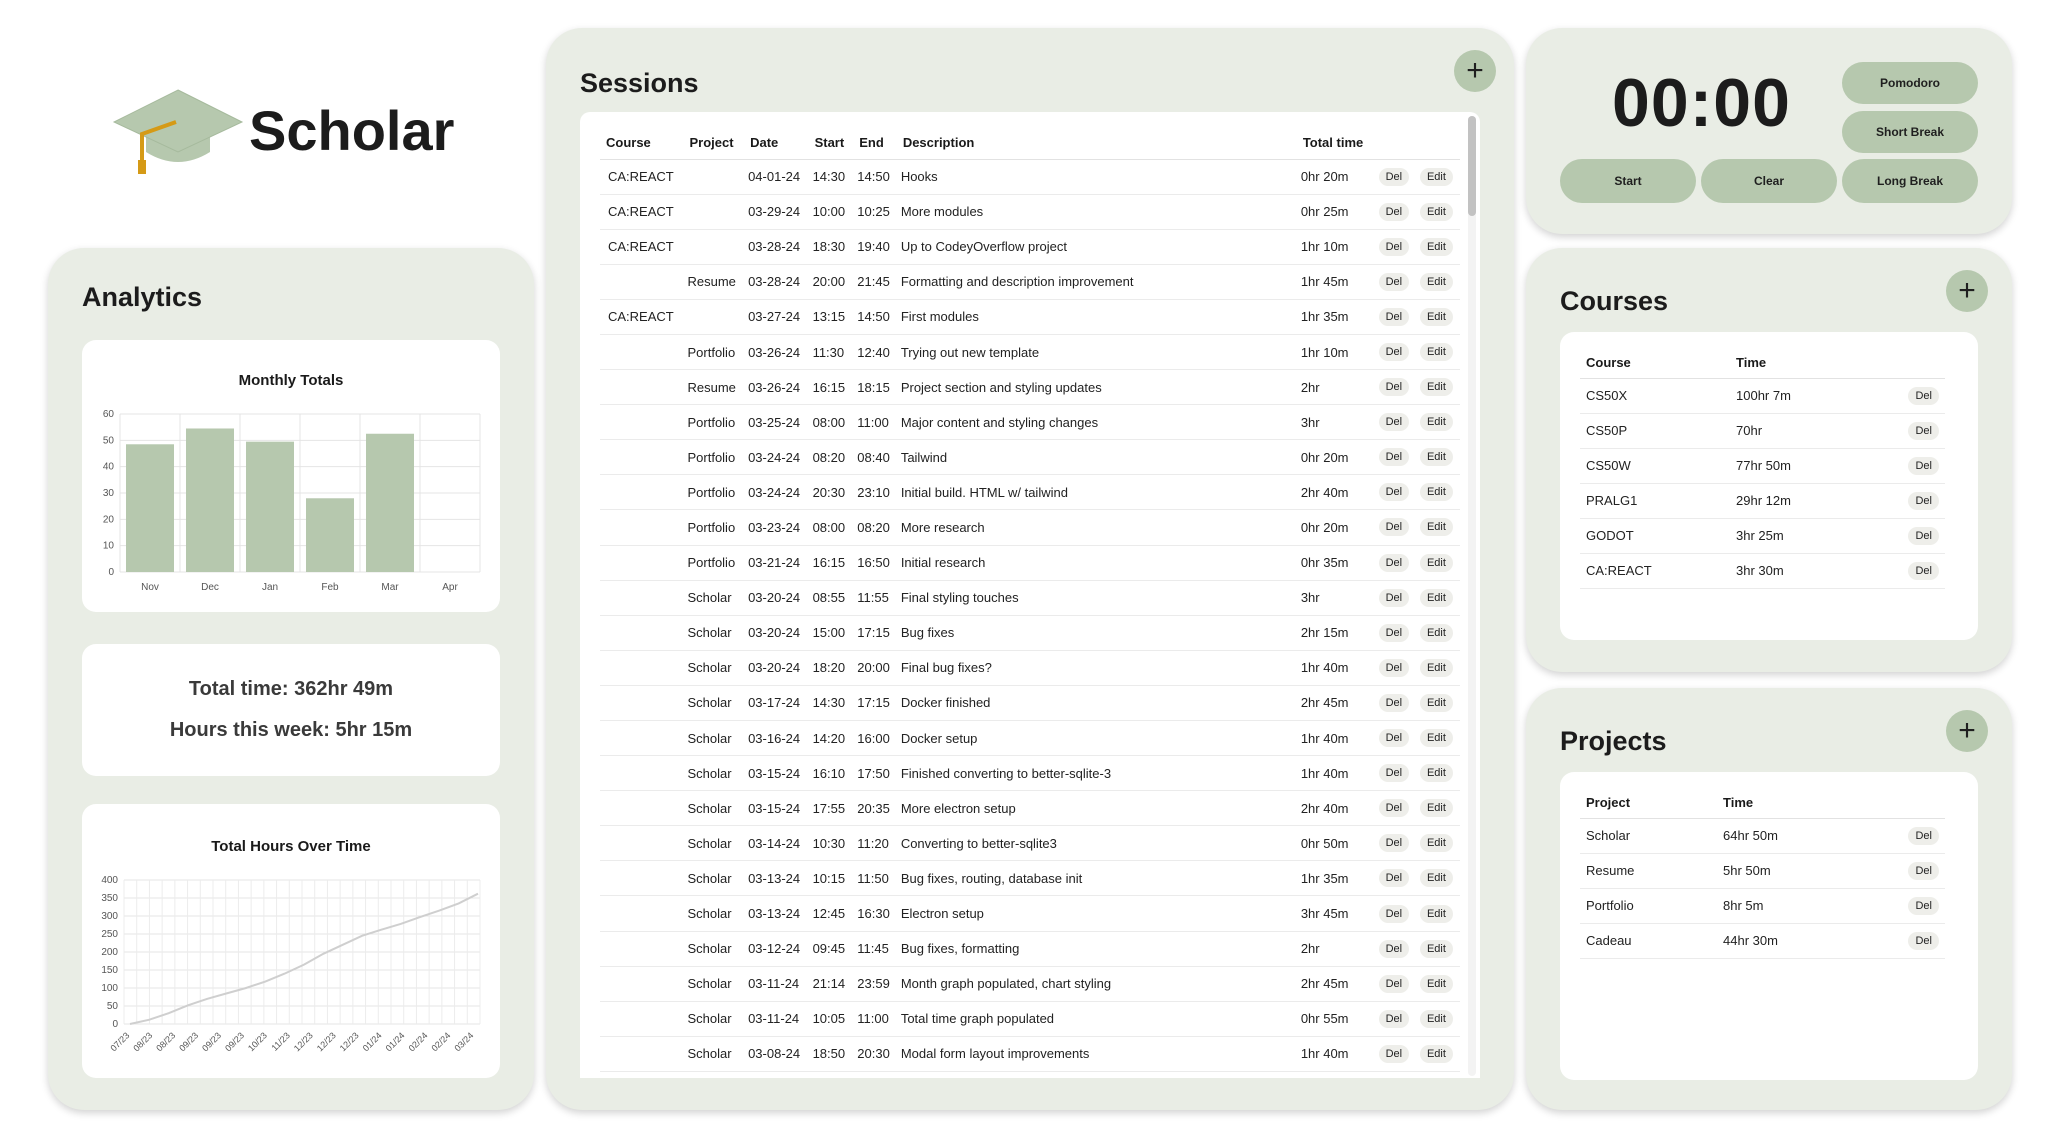  Describe the element at coordinates (776, 913) in the screenshot. I see `session-date: 03-13-24` at that location.